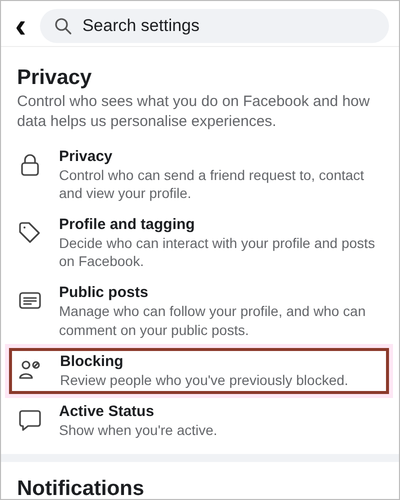 The height and width of the screenshot is (500, 400). I want to click on item-description: Review people who you've previously blocked., so click(204, 379).